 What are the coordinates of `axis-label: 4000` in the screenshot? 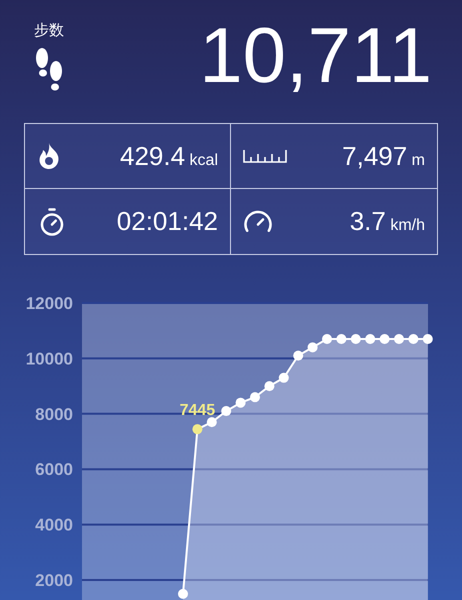 It's located at (54, 525).